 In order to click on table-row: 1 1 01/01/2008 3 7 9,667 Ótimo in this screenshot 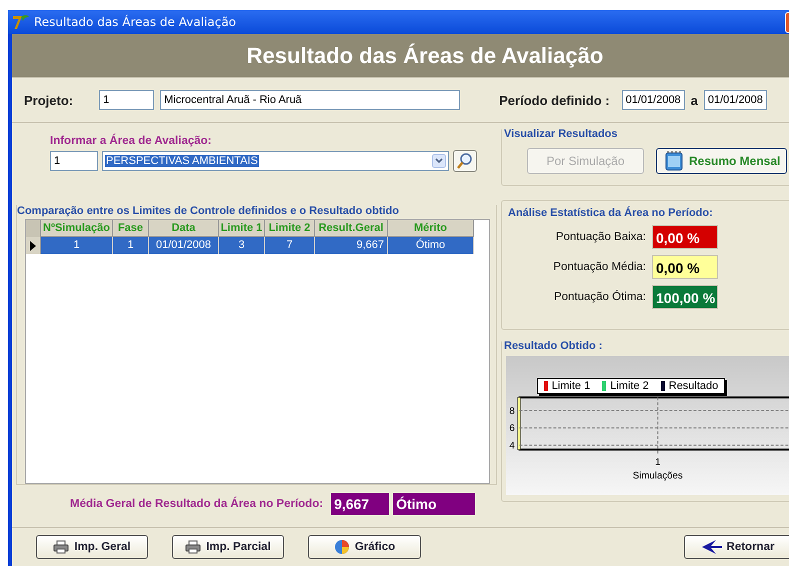, I will do `click(257, 245)`.